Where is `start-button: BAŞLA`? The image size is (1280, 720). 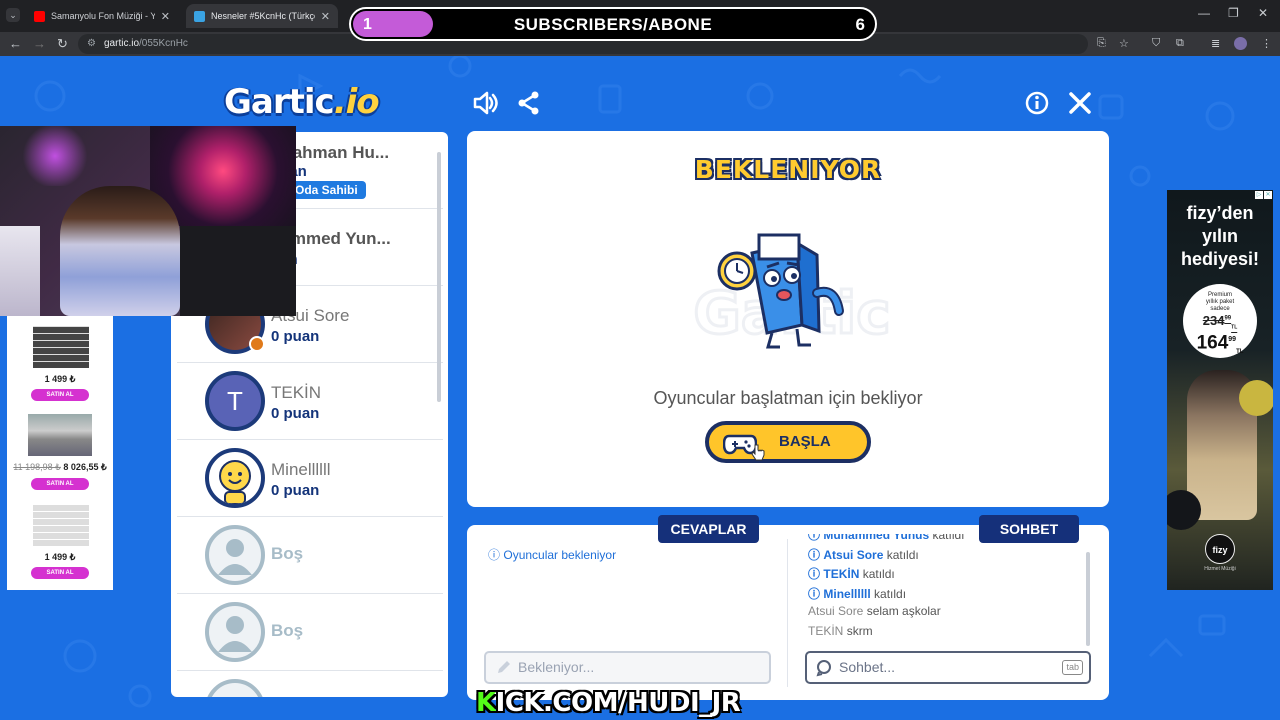
start-button: BAŞLA is located at coordinates (788, 442).